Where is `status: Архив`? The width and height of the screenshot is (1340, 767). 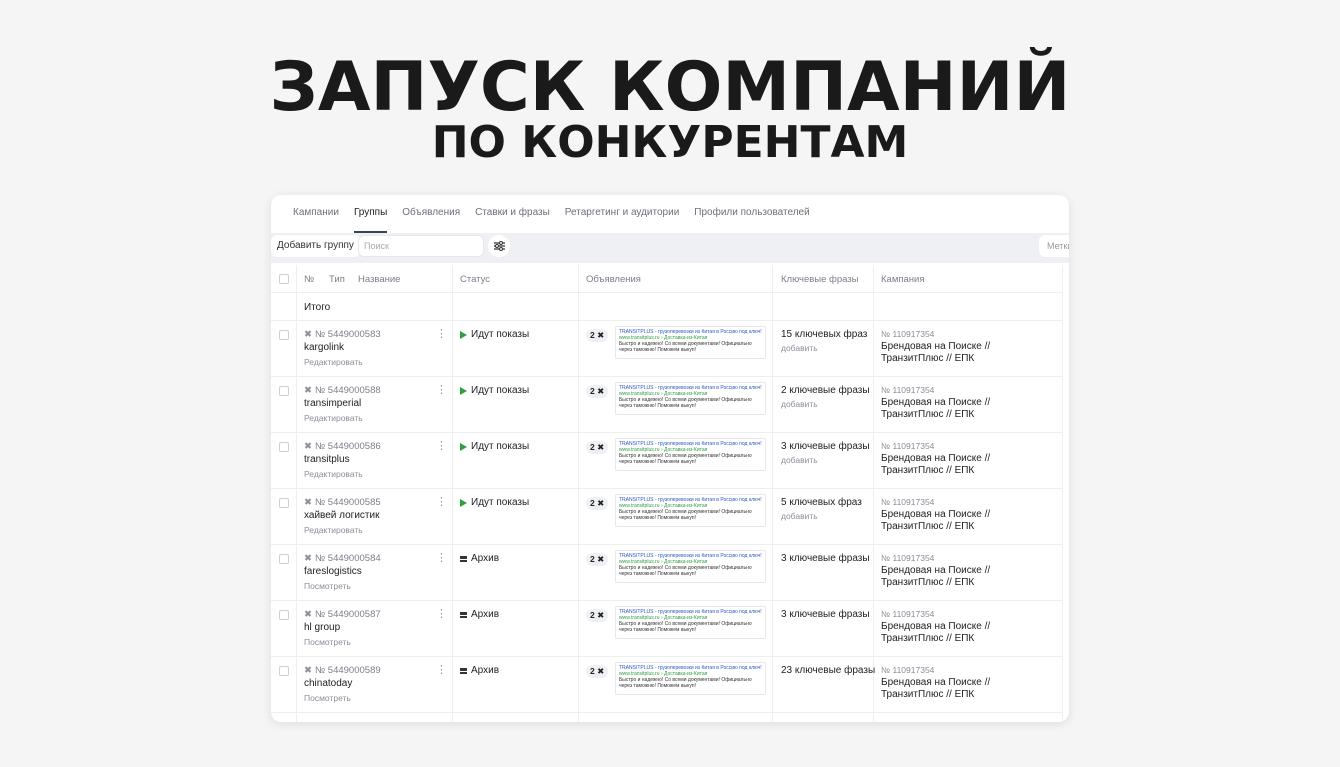 status: Архив is located at coordinates (479, 558).